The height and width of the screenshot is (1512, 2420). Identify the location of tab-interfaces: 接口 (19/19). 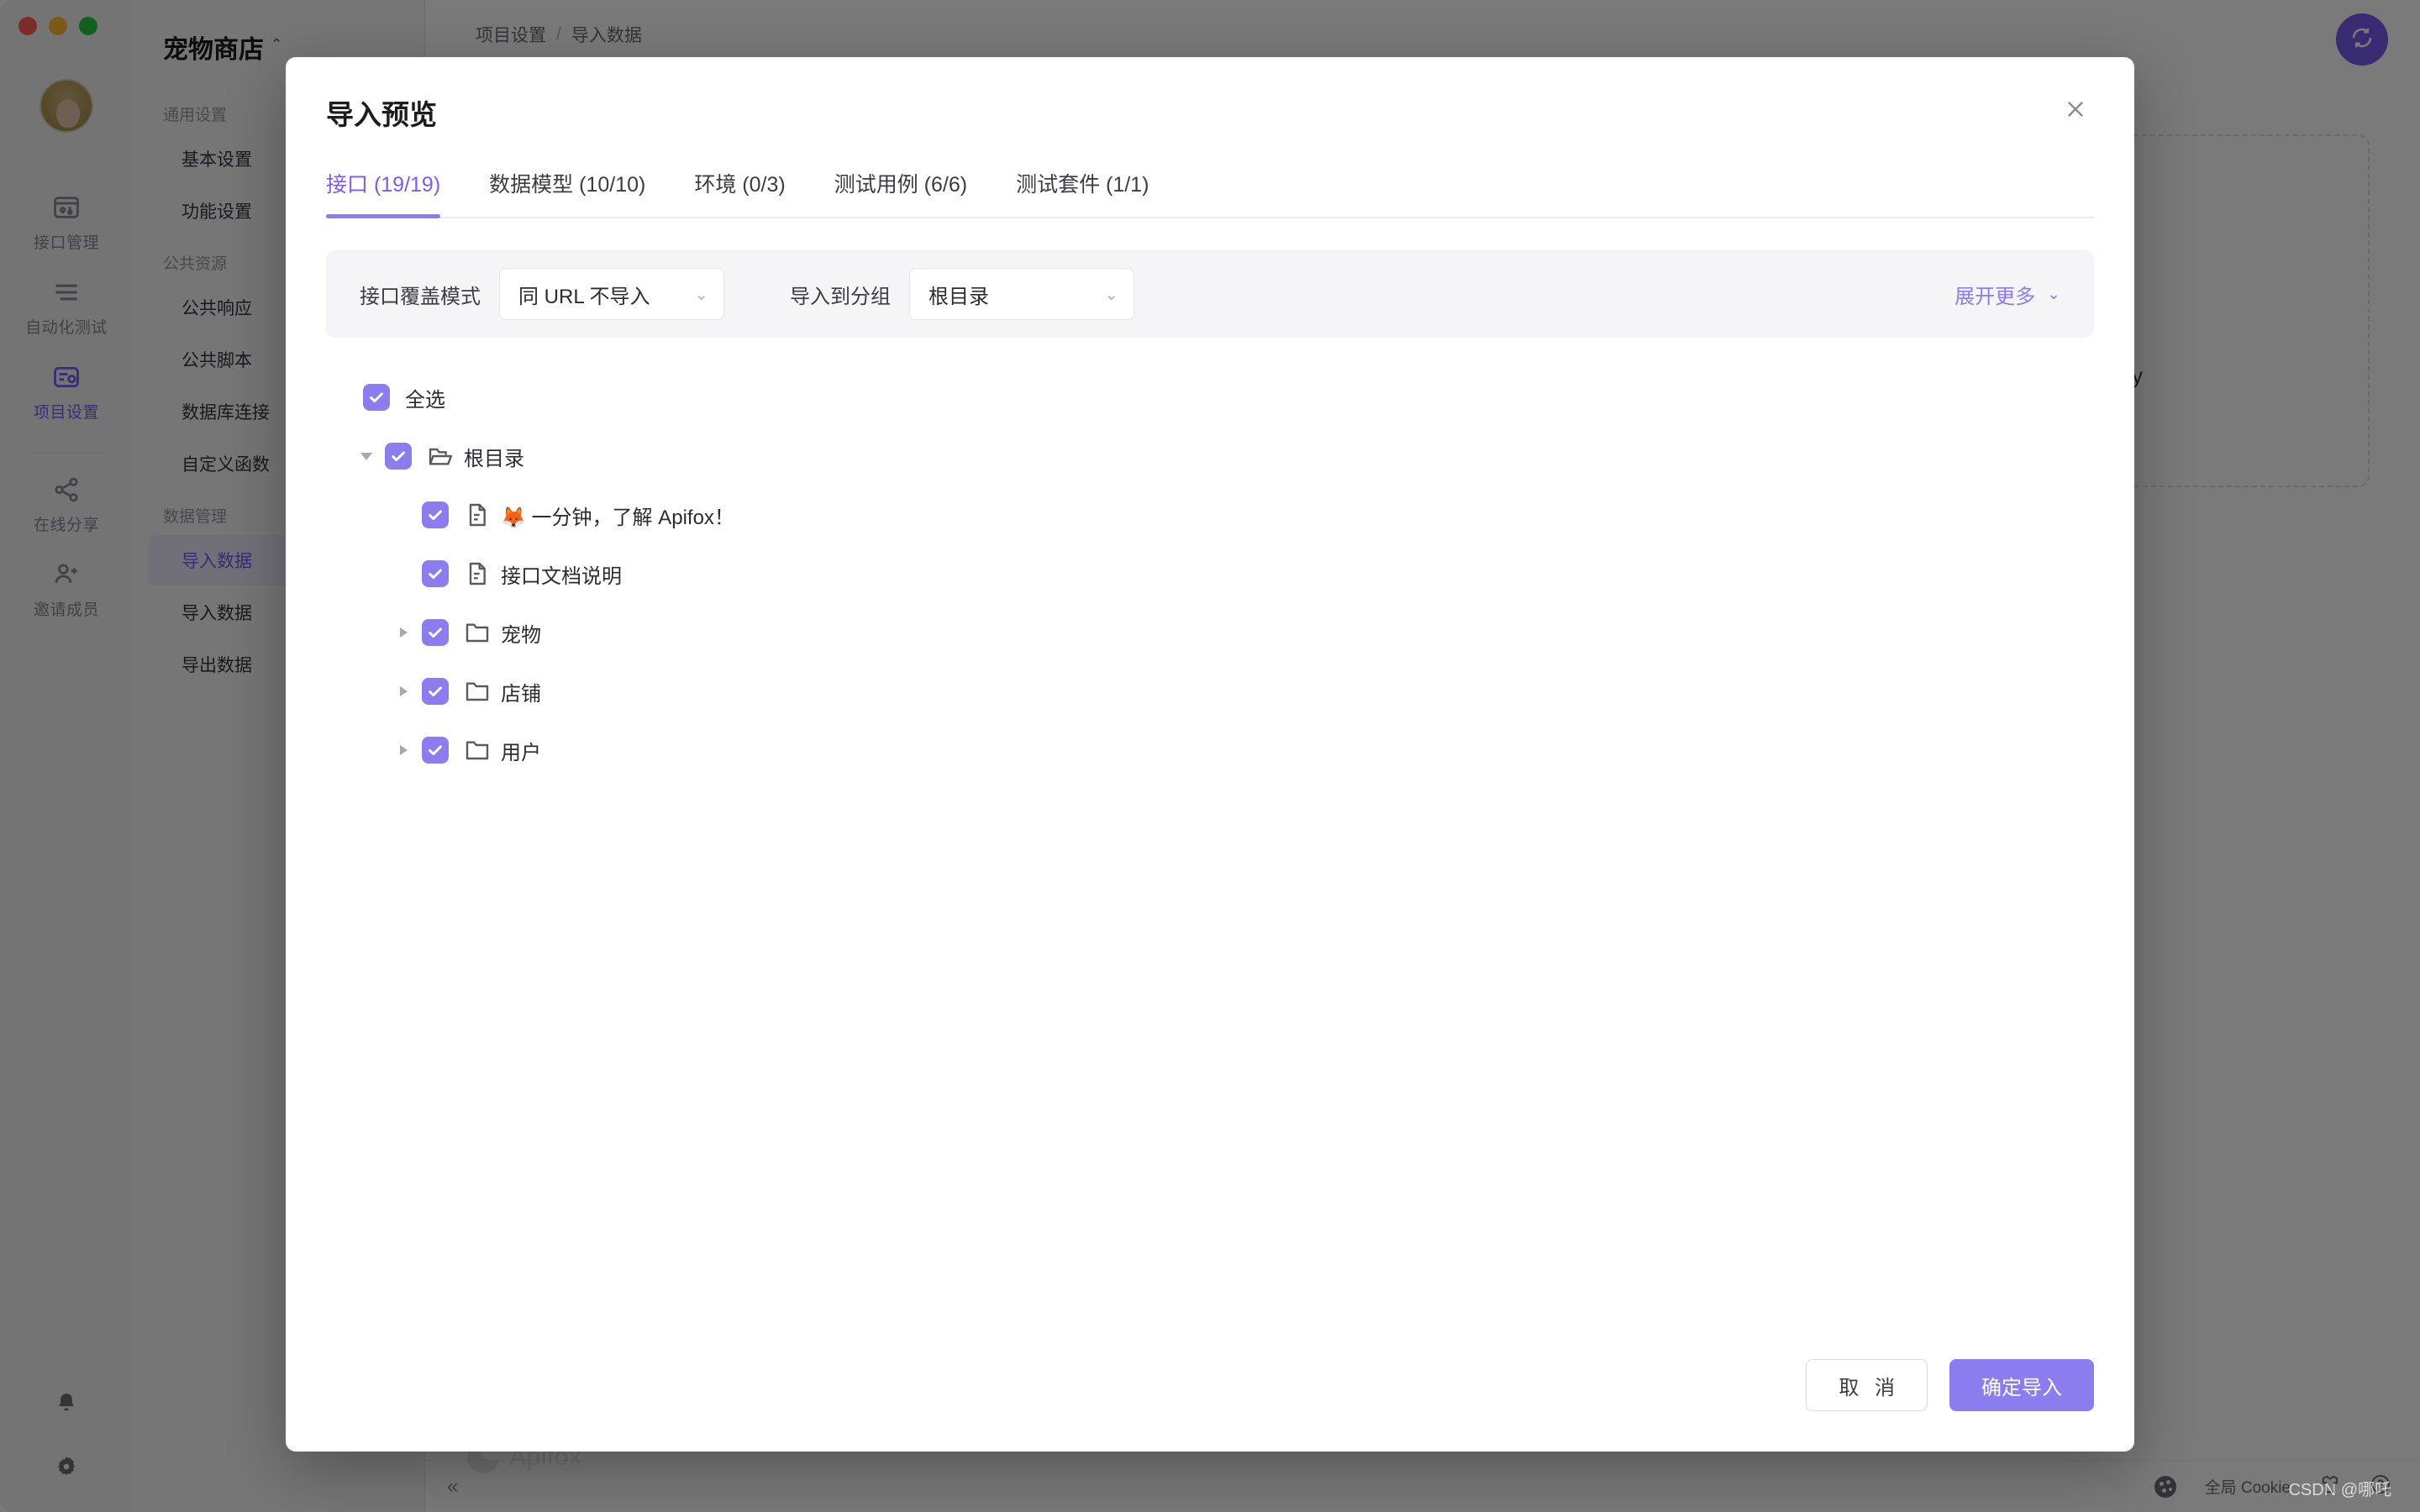
(383, 193).